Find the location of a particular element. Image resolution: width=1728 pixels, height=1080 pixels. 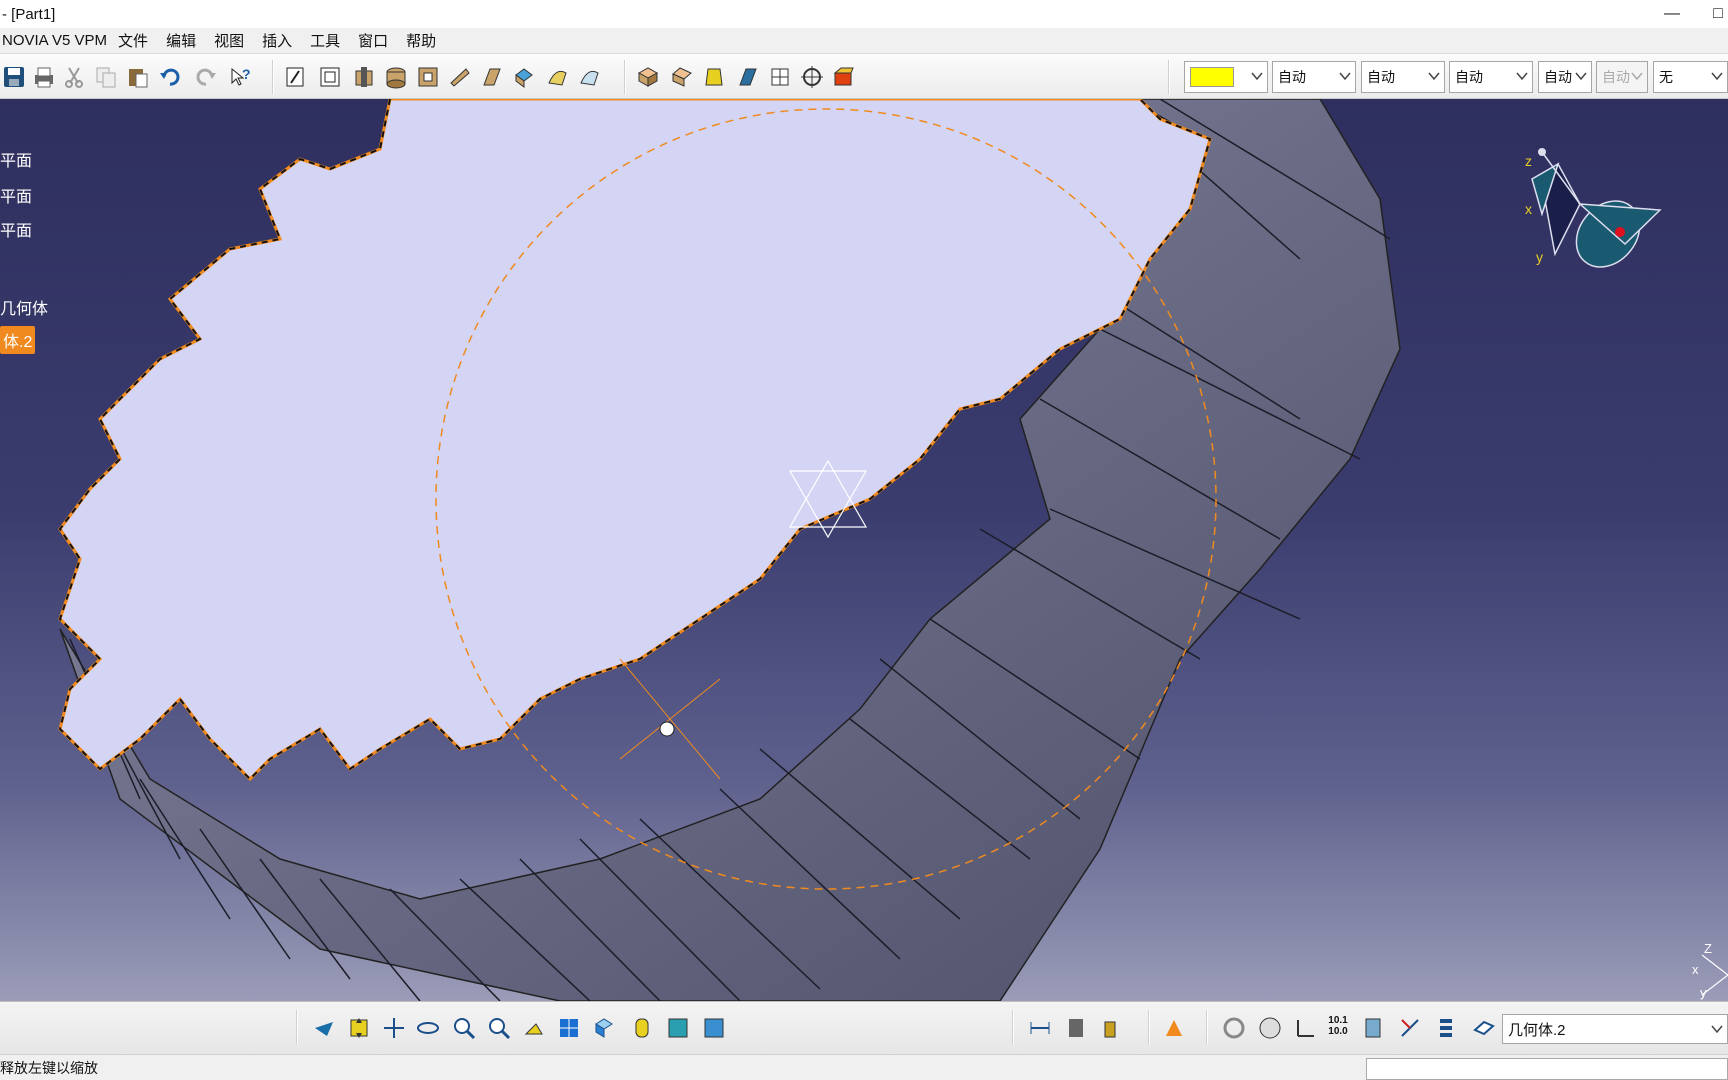

fit-all-icon is located at coordinates (359, 1028).